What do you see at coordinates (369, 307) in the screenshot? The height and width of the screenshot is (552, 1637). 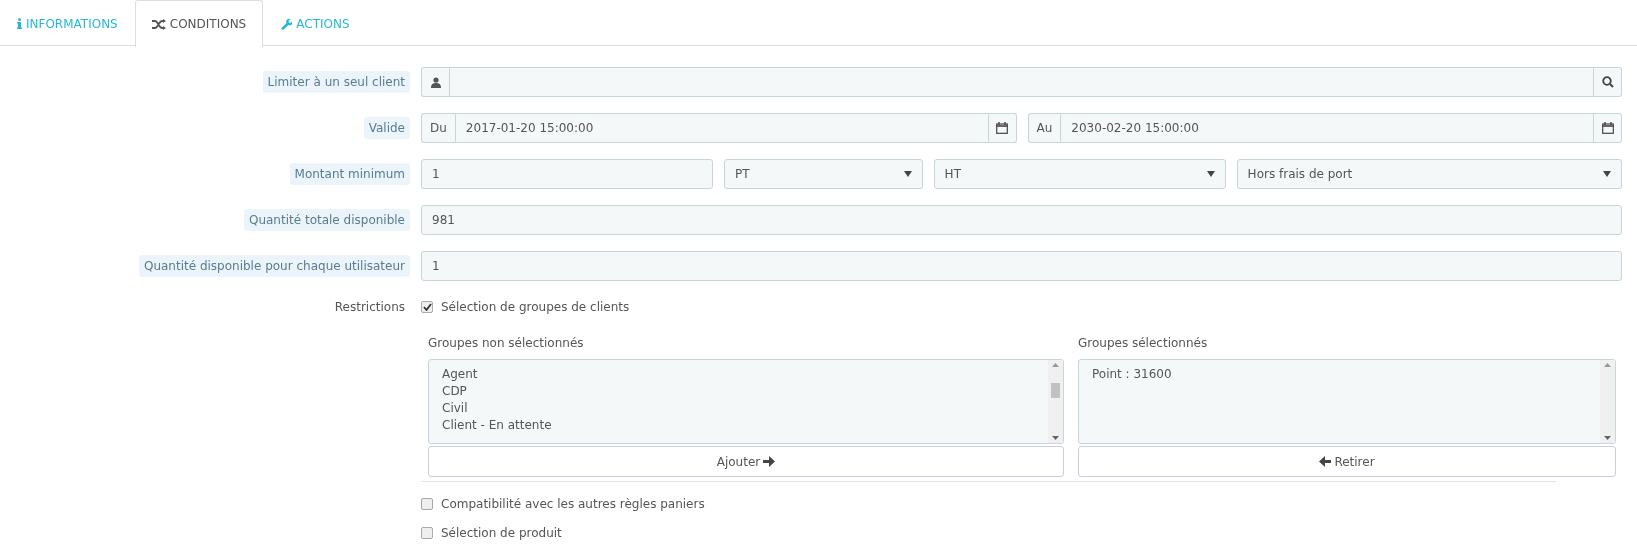 I see `field-label: Restrictions` at bounding box center [369, 307].